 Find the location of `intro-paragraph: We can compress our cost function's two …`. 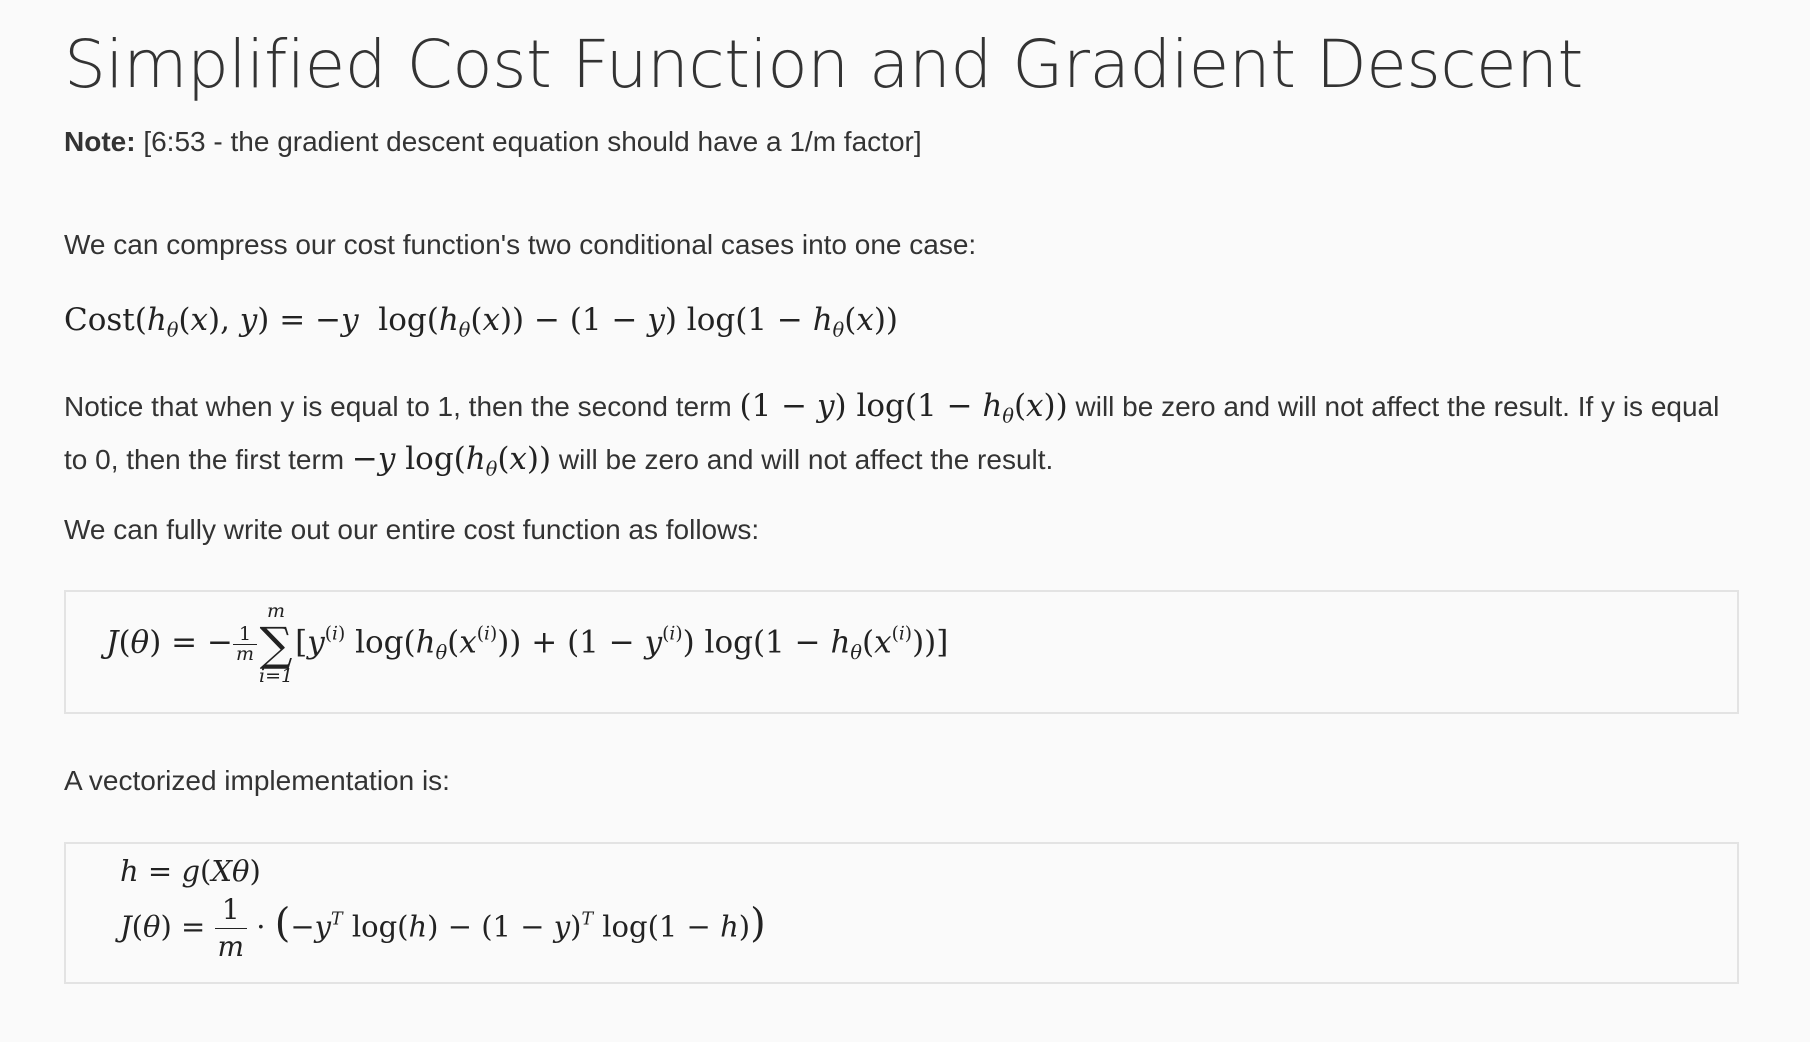

intro-paragraph: We can compress our cost function's two … is located at coordinates (520, 244).